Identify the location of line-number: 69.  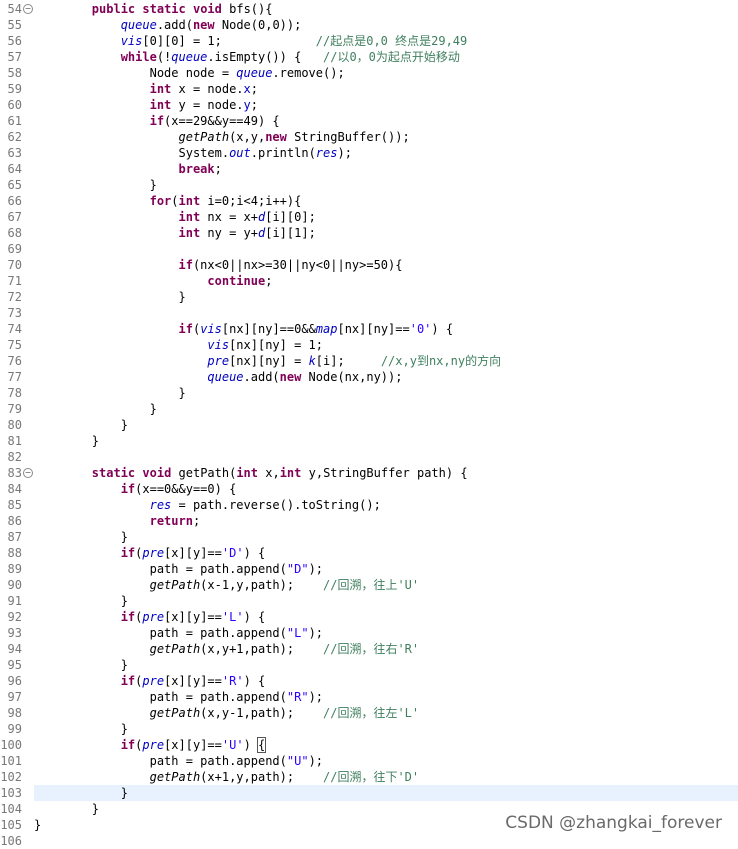
(14, 249).